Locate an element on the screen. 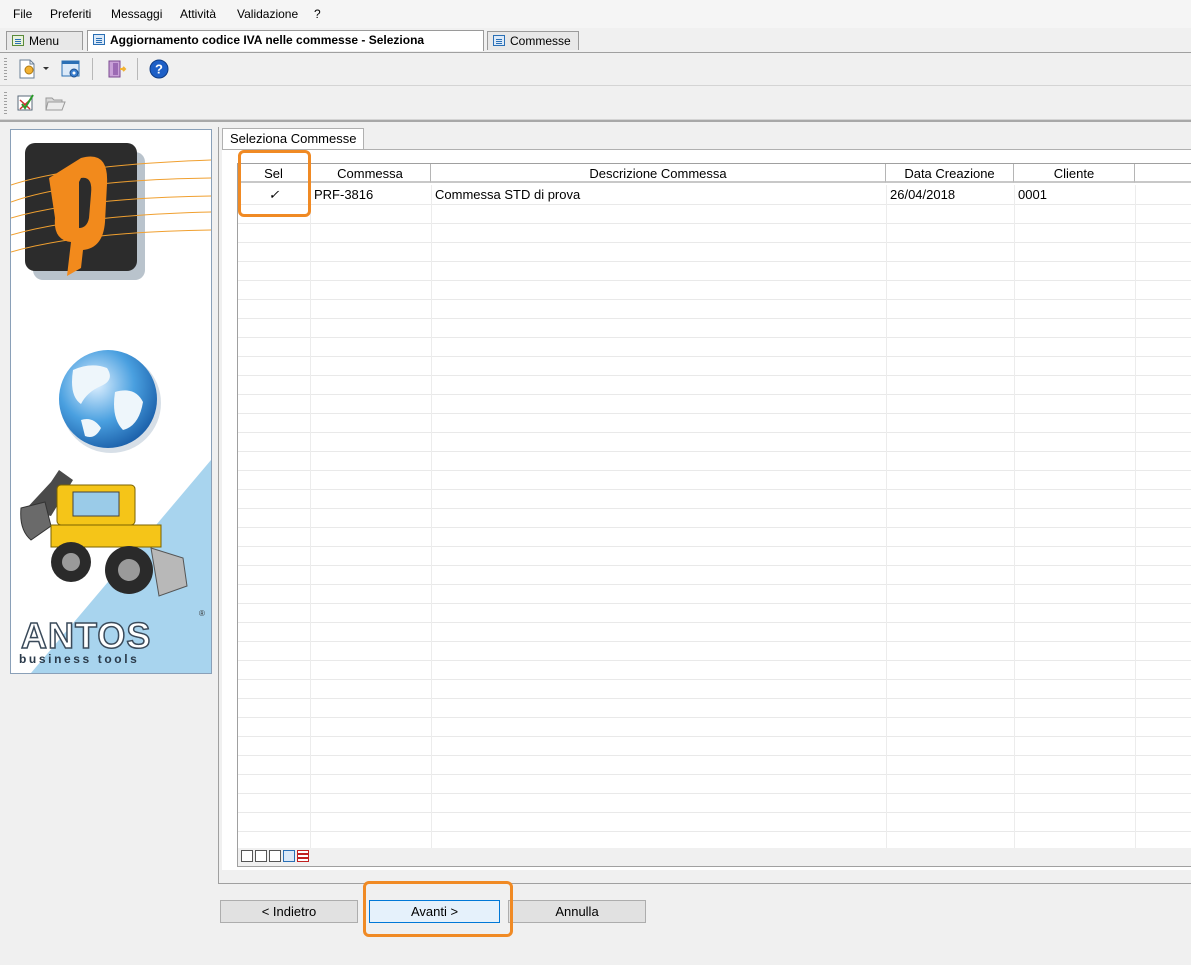  list-view-icon is located at coordinates (303, 856).